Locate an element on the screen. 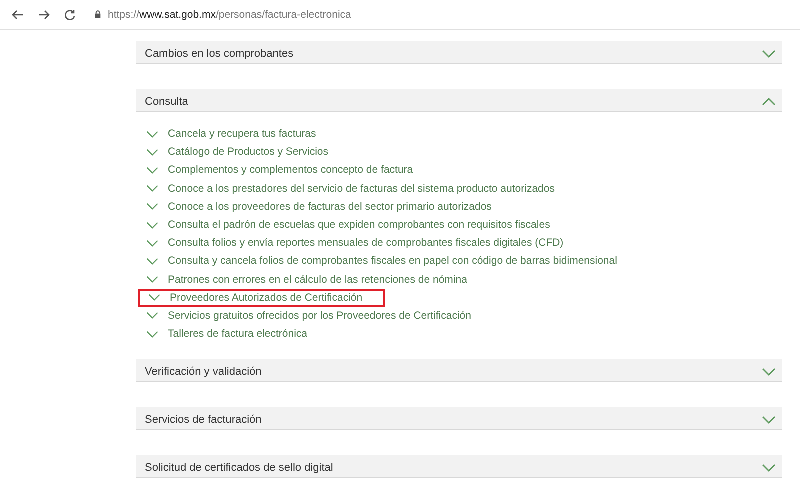 This screenshot has height=489, width=800. section-title: Servicios de facturación is located at coordinates (203, 420).